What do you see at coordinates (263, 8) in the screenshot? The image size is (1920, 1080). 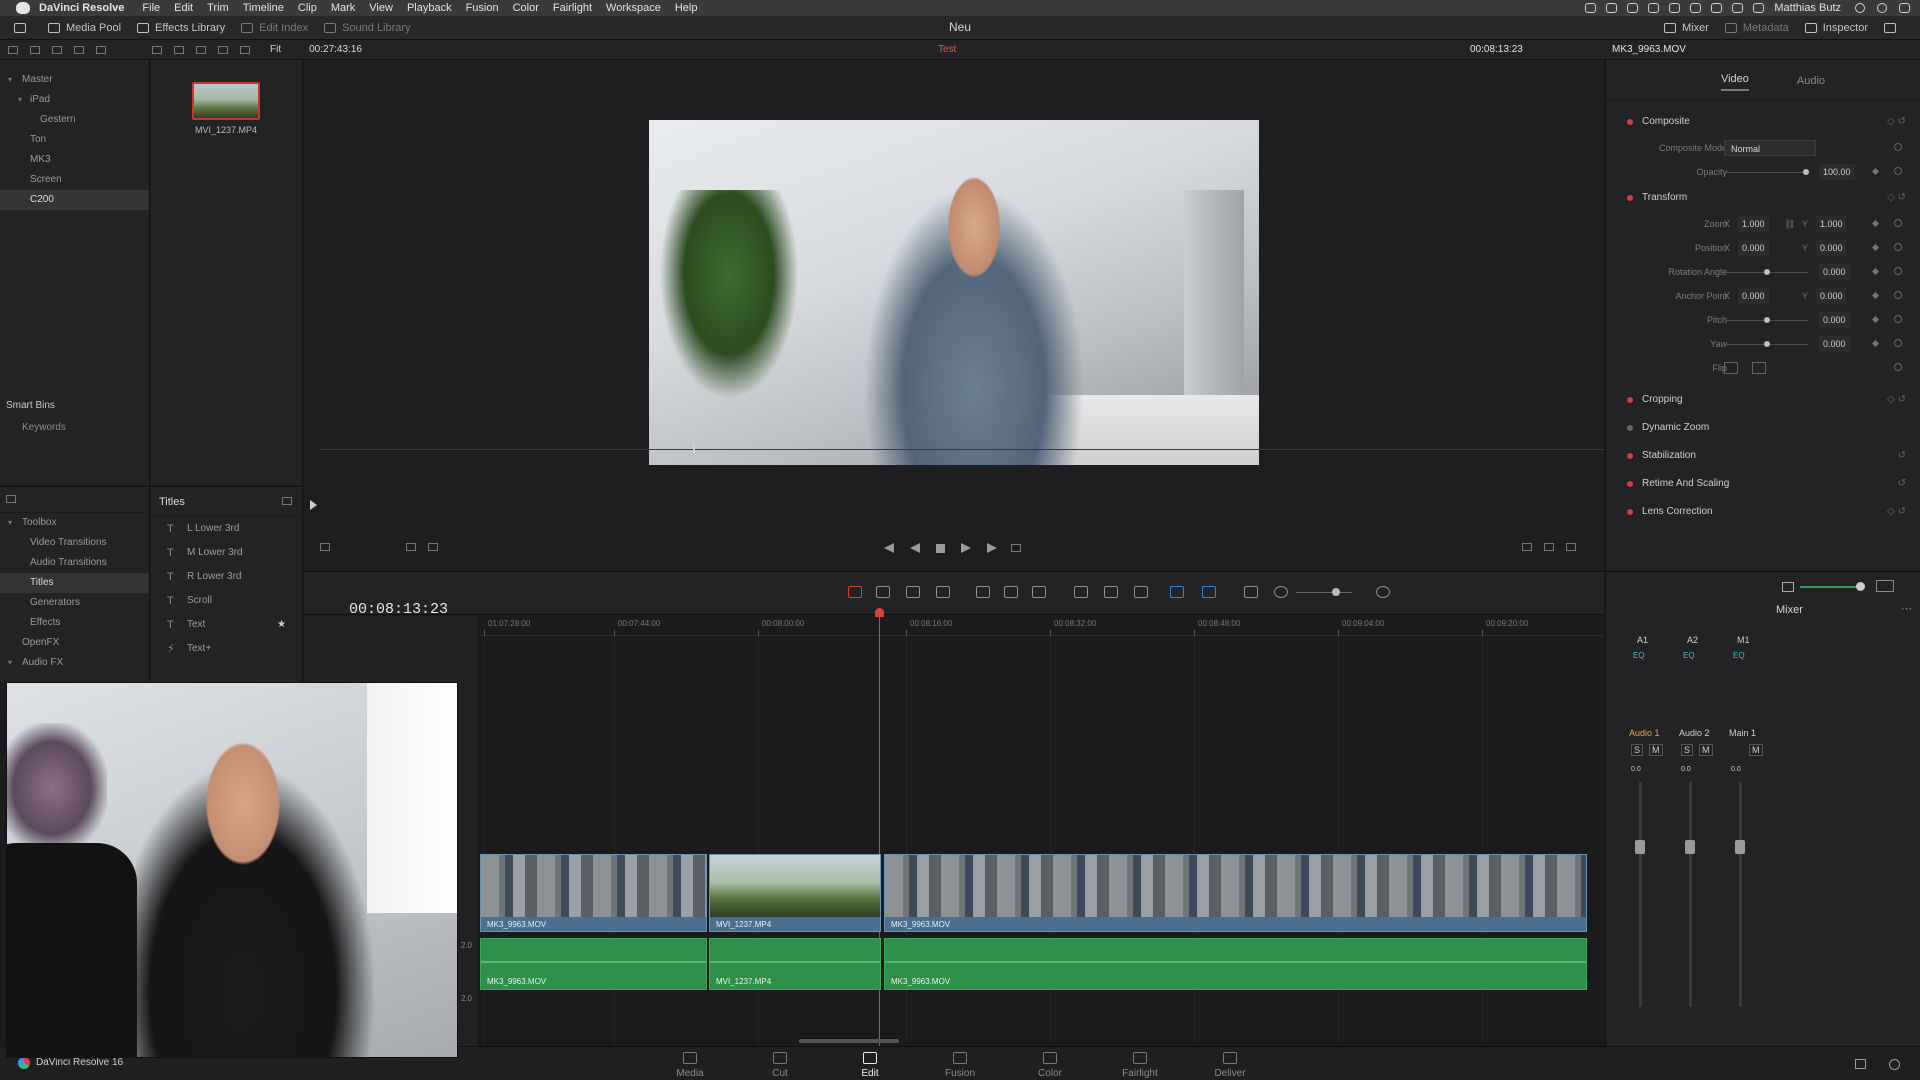 I see `menu-timeline: Timeline` at bounding box center [263, 8].